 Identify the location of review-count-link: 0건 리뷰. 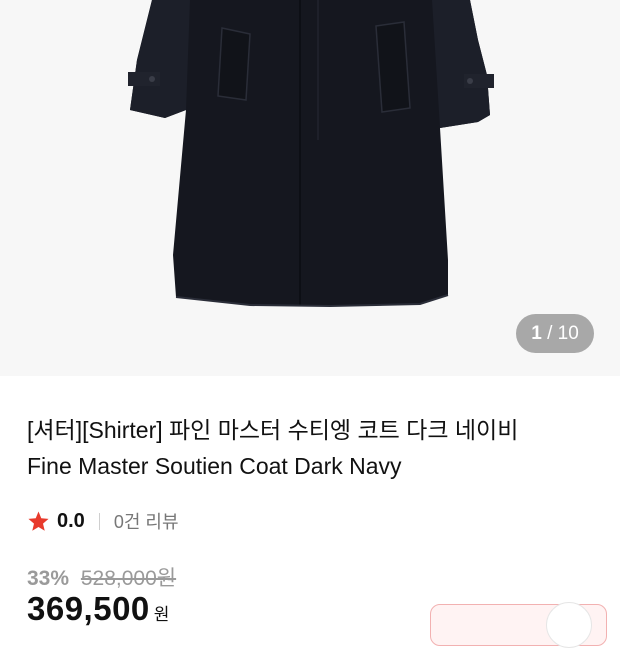
(146, 521).